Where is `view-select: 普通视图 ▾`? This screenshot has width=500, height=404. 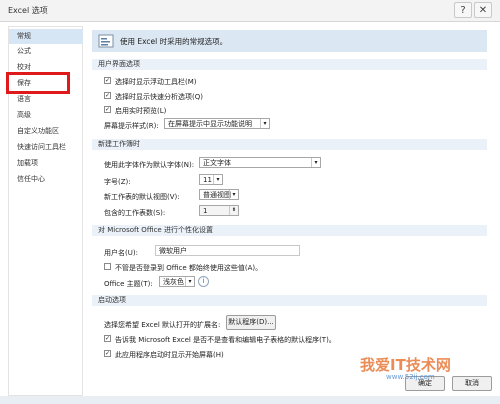
view-select: 普通视图 ▾ is located at coordinates (219, 194).